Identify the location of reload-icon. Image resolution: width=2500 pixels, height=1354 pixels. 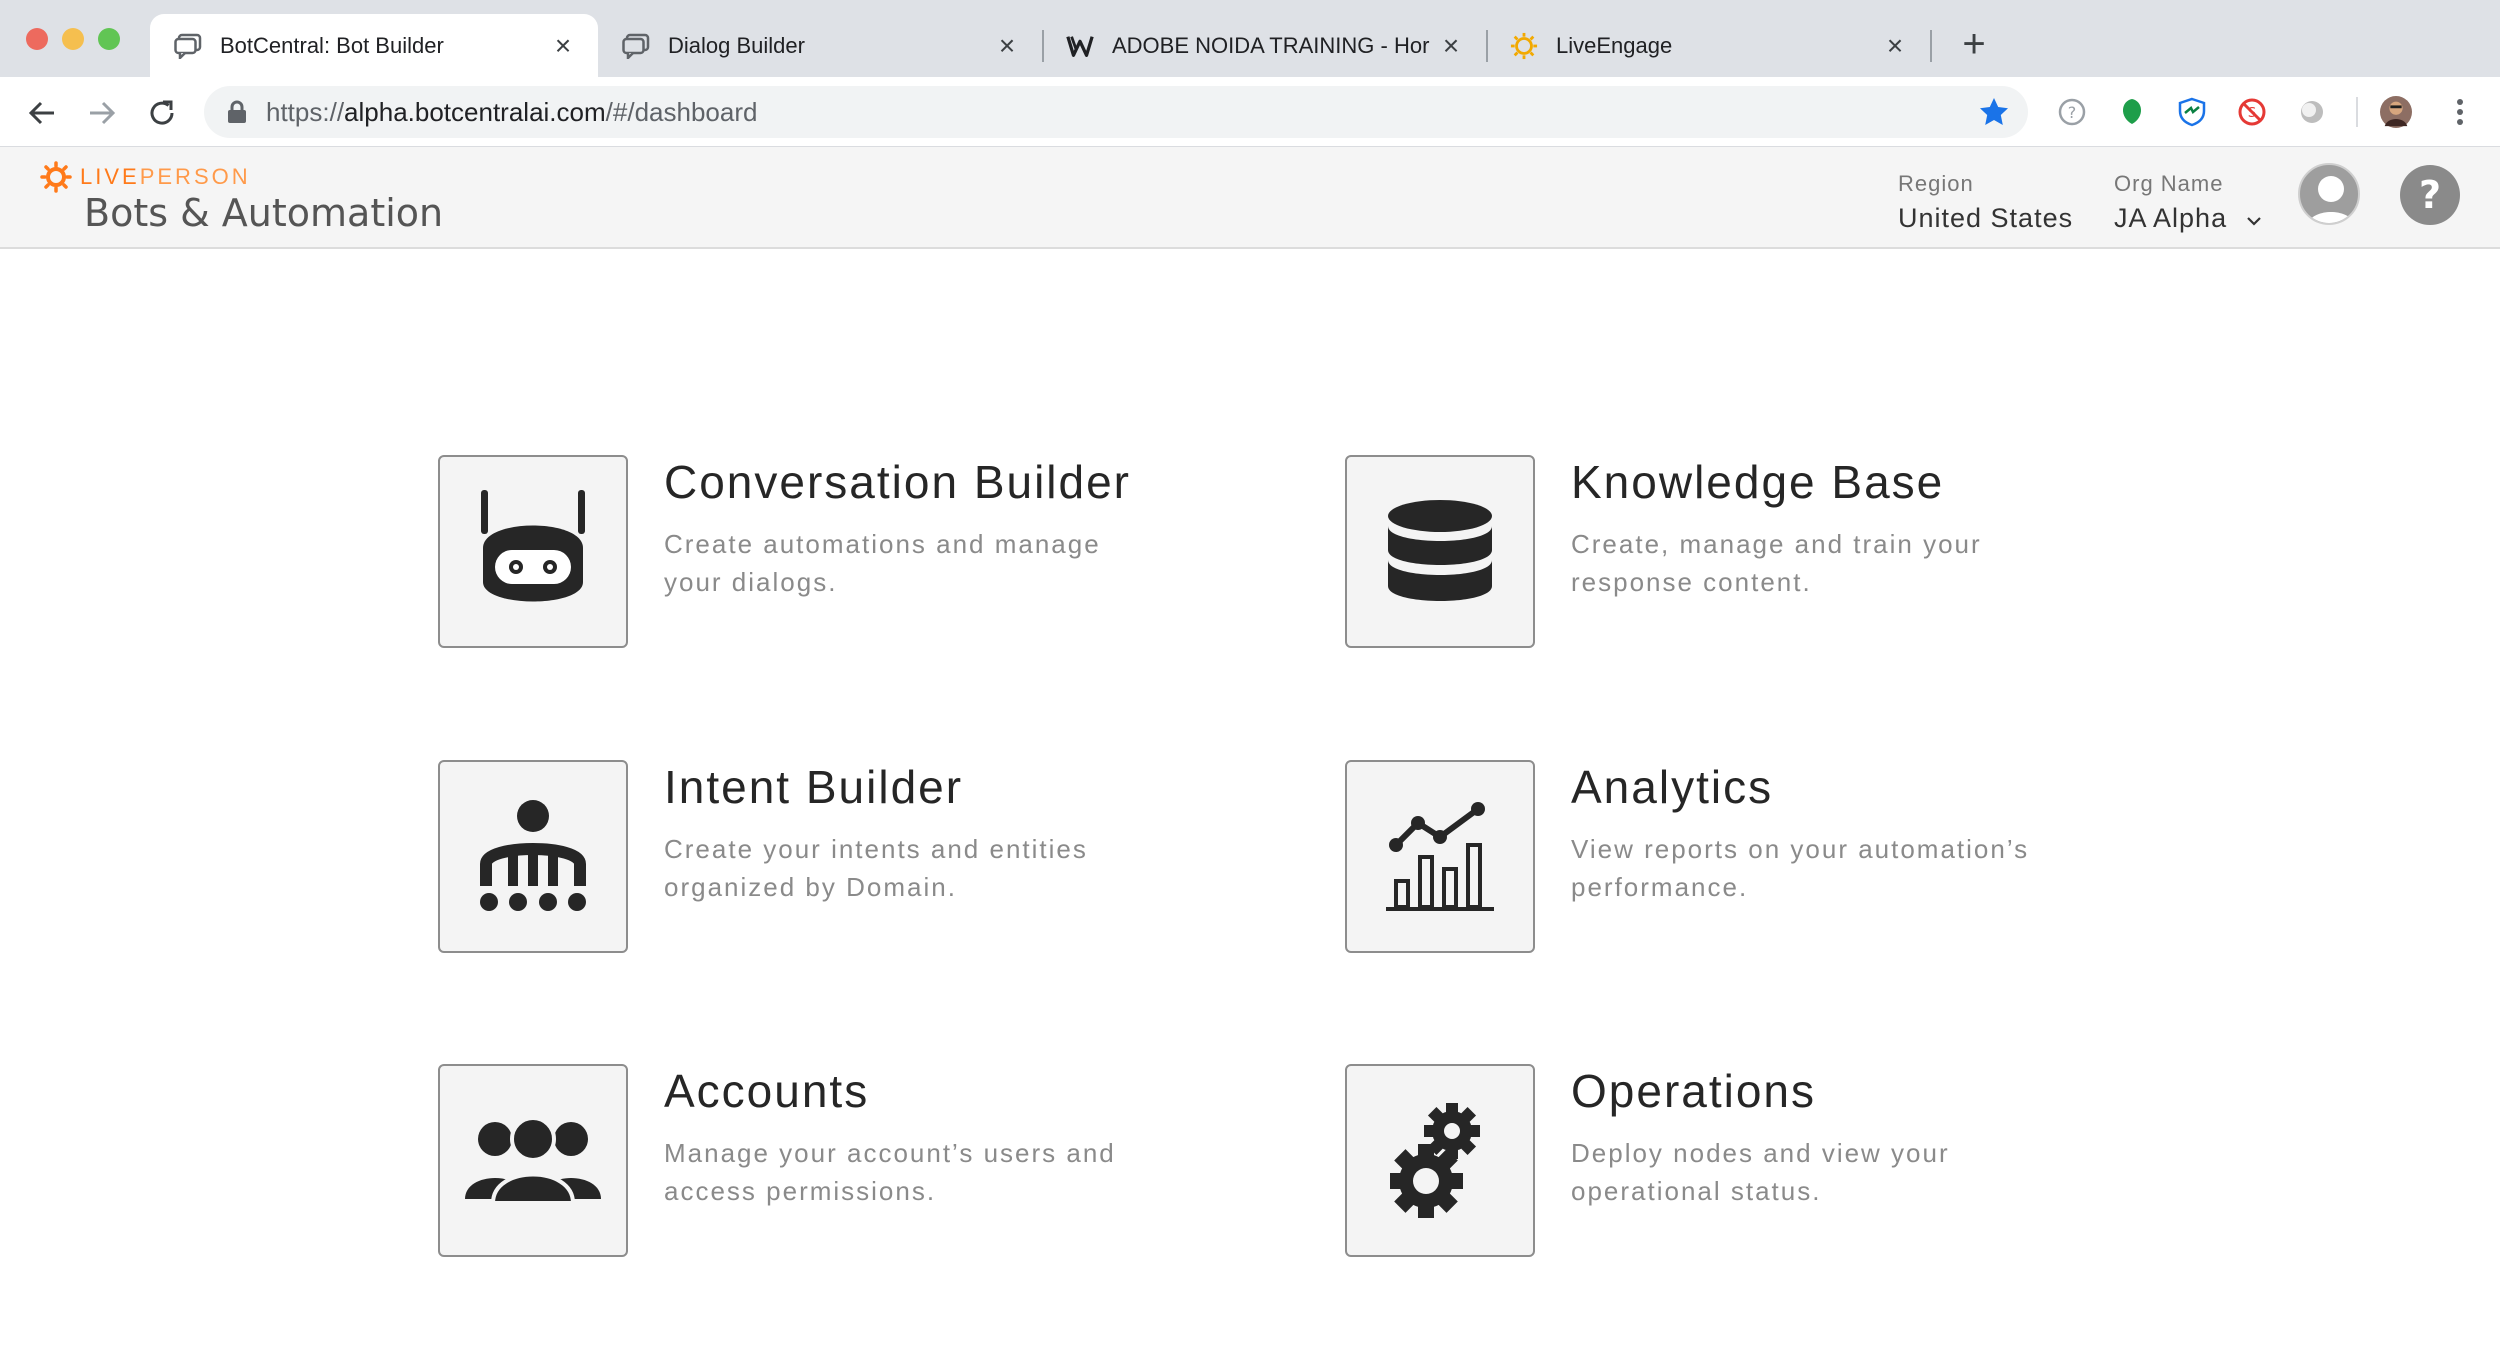
(162, 112).